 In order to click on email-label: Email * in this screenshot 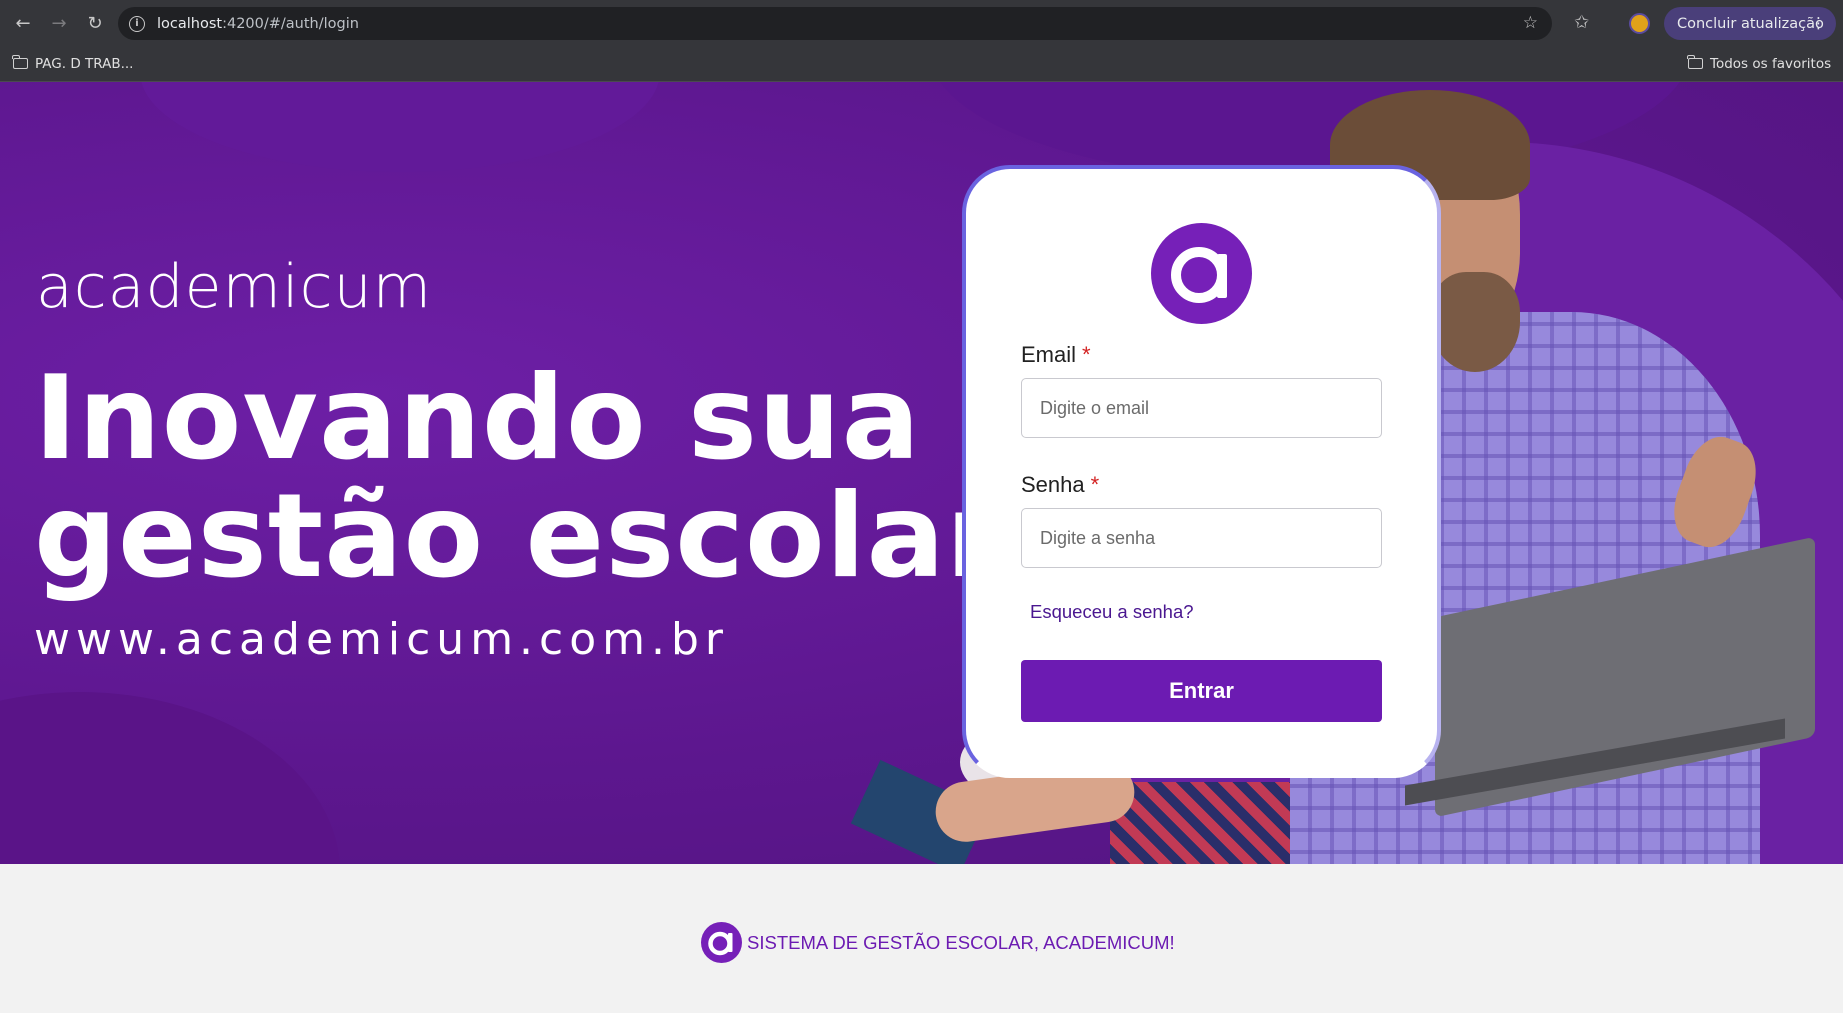, I will do `click(1056, 355)`.